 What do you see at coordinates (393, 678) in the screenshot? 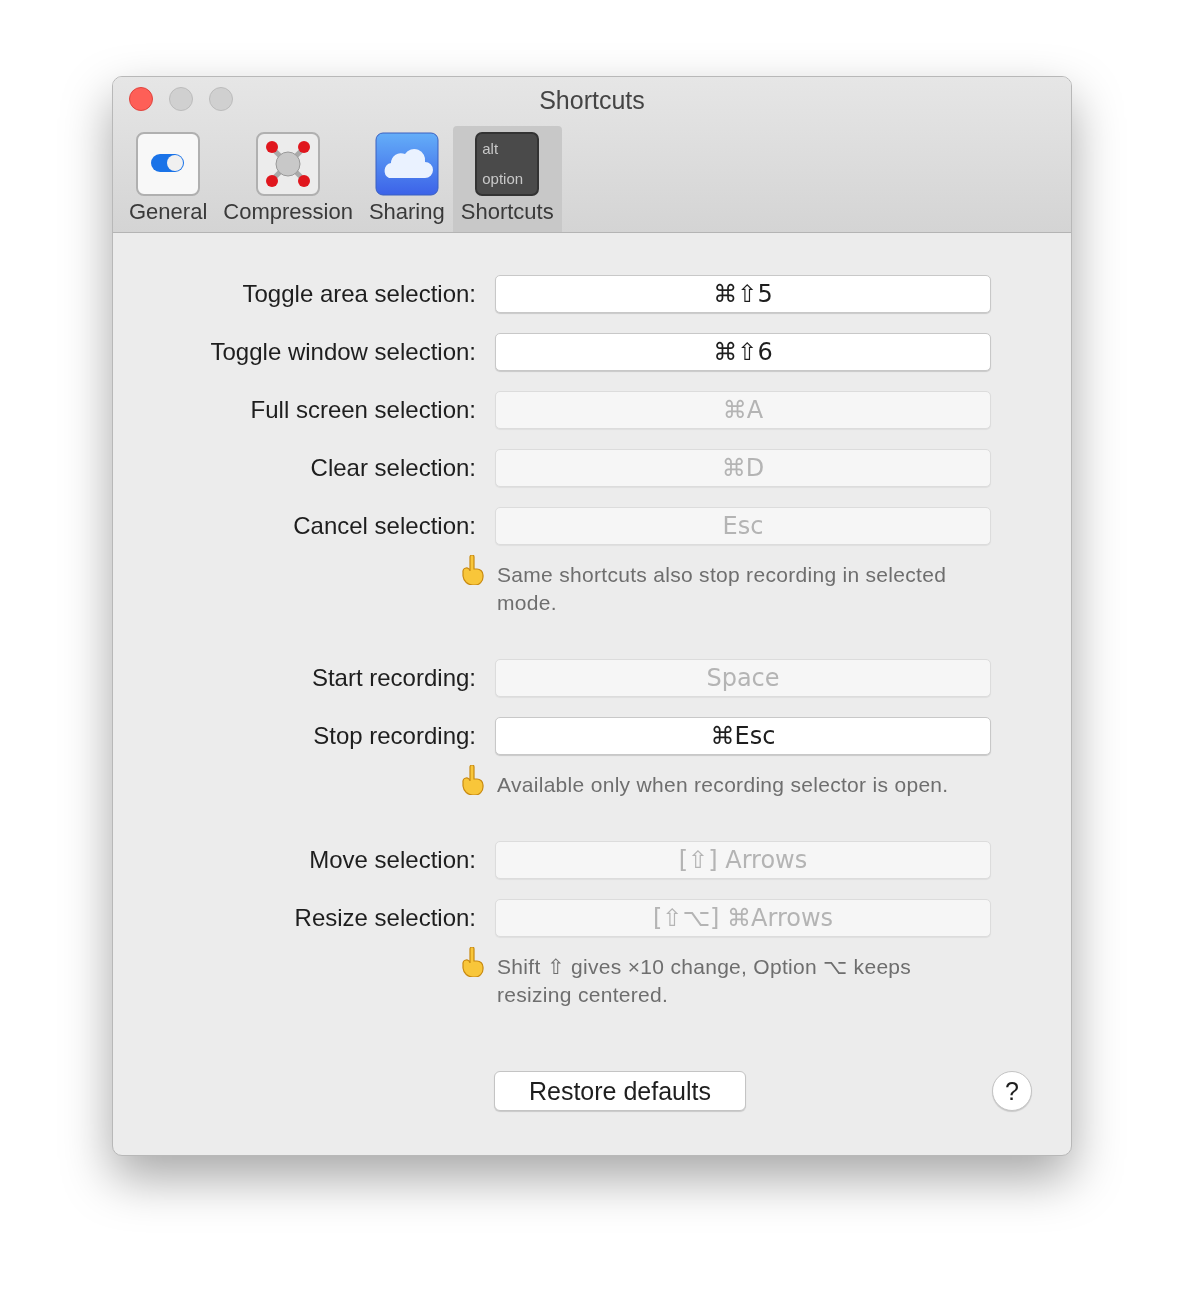
I see `field-label: Start recording:` at bounding box center [393, 678].